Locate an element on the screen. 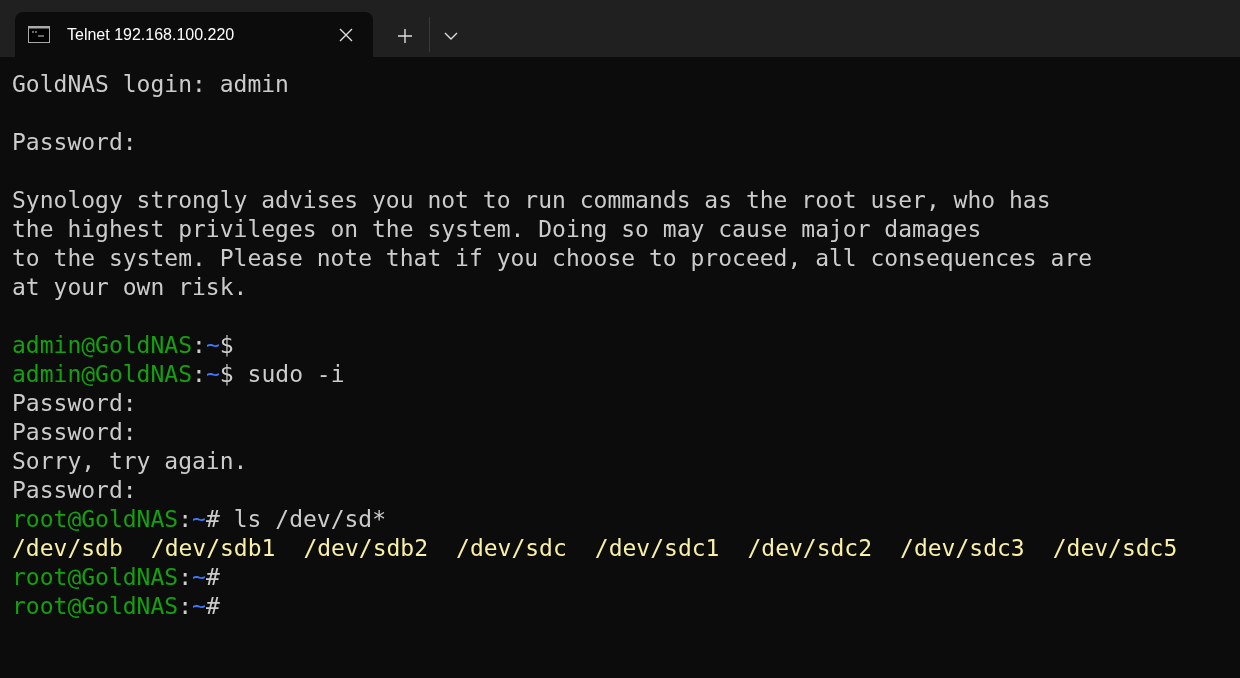 This screenshot has width=1240, height=678. terminal-line: Synology strongly advises you not to run commands as the root user, who has is located at coordinates (531, 200).